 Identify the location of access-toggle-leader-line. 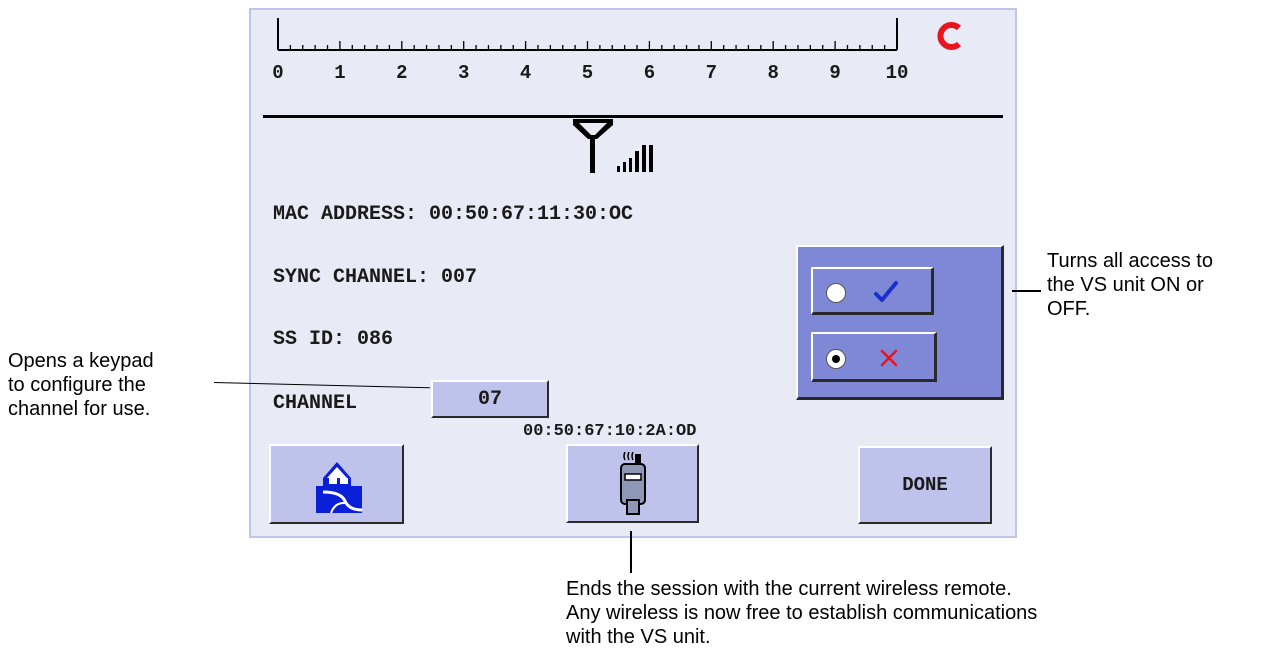
(1026, 291).